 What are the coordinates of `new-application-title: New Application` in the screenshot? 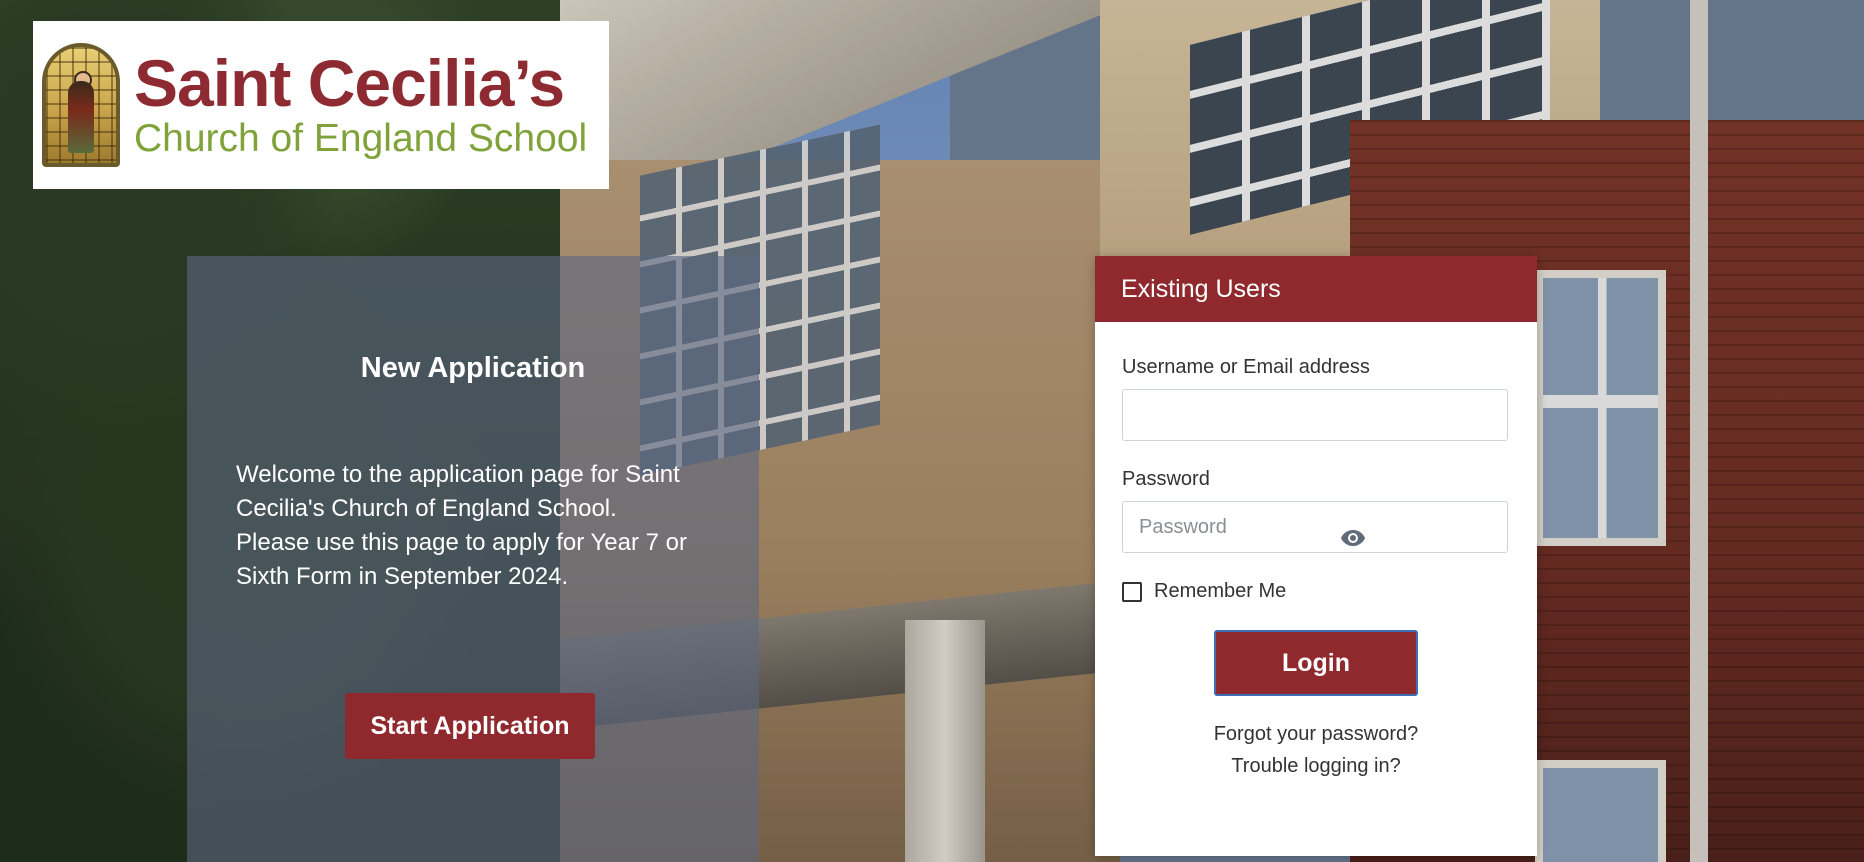 It's located at (473, 368).